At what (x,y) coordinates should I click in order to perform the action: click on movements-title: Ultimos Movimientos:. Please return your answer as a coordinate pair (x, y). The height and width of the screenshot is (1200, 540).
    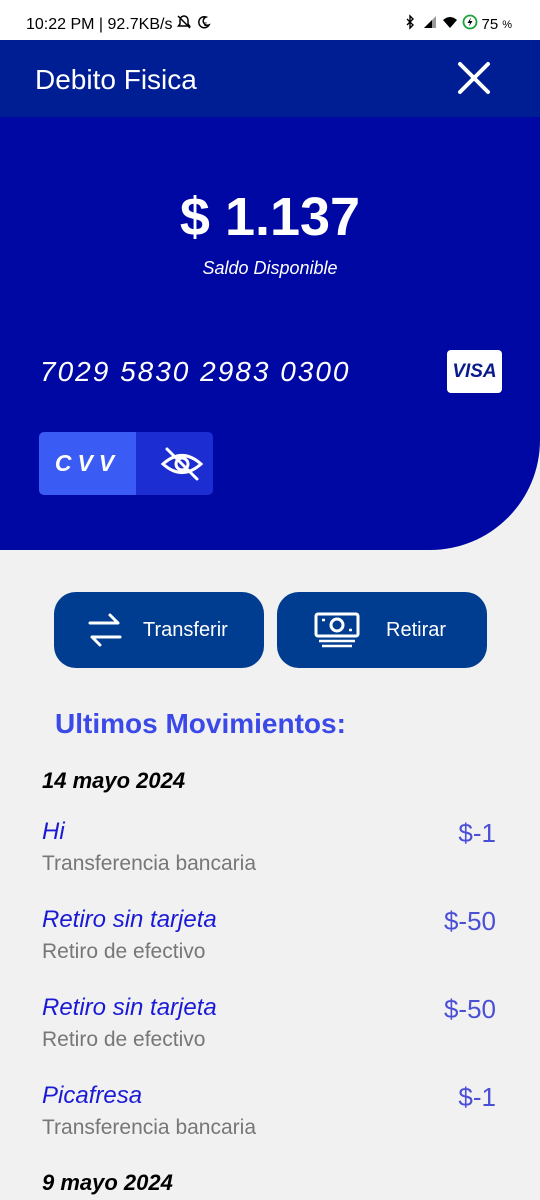
    Looking at the image, I should click on (200, 723).